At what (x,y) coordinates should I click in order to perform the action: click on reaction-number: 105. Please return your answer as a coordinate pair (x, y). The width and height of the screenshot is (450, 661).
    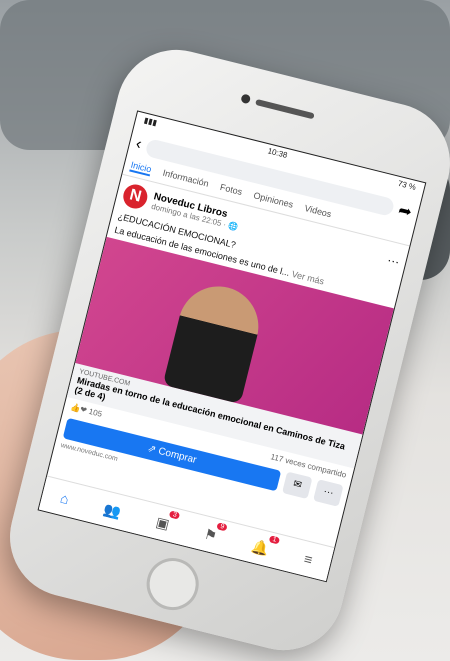
    Looking at the image, I should click on (95, 412).